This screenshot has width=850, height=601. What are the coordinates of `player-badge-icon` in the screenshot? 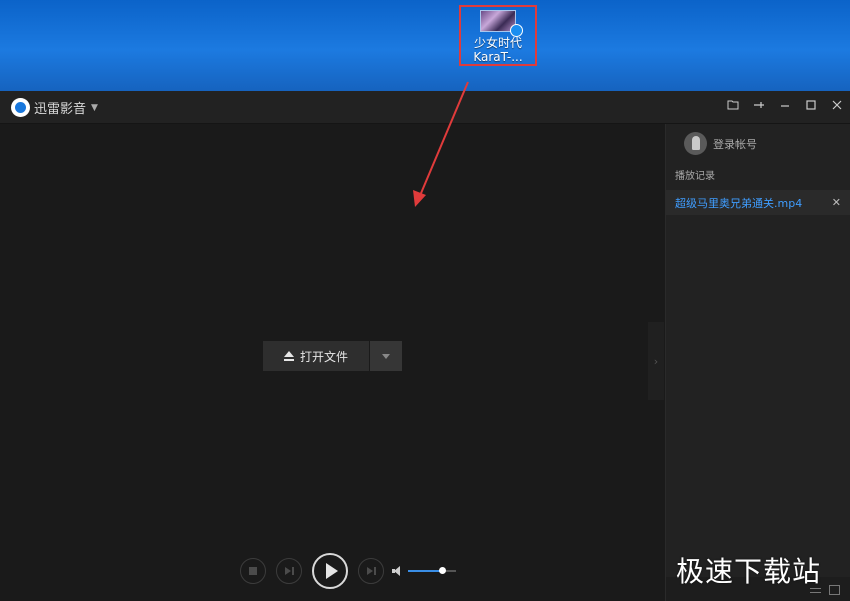 It's located at (516, 30).